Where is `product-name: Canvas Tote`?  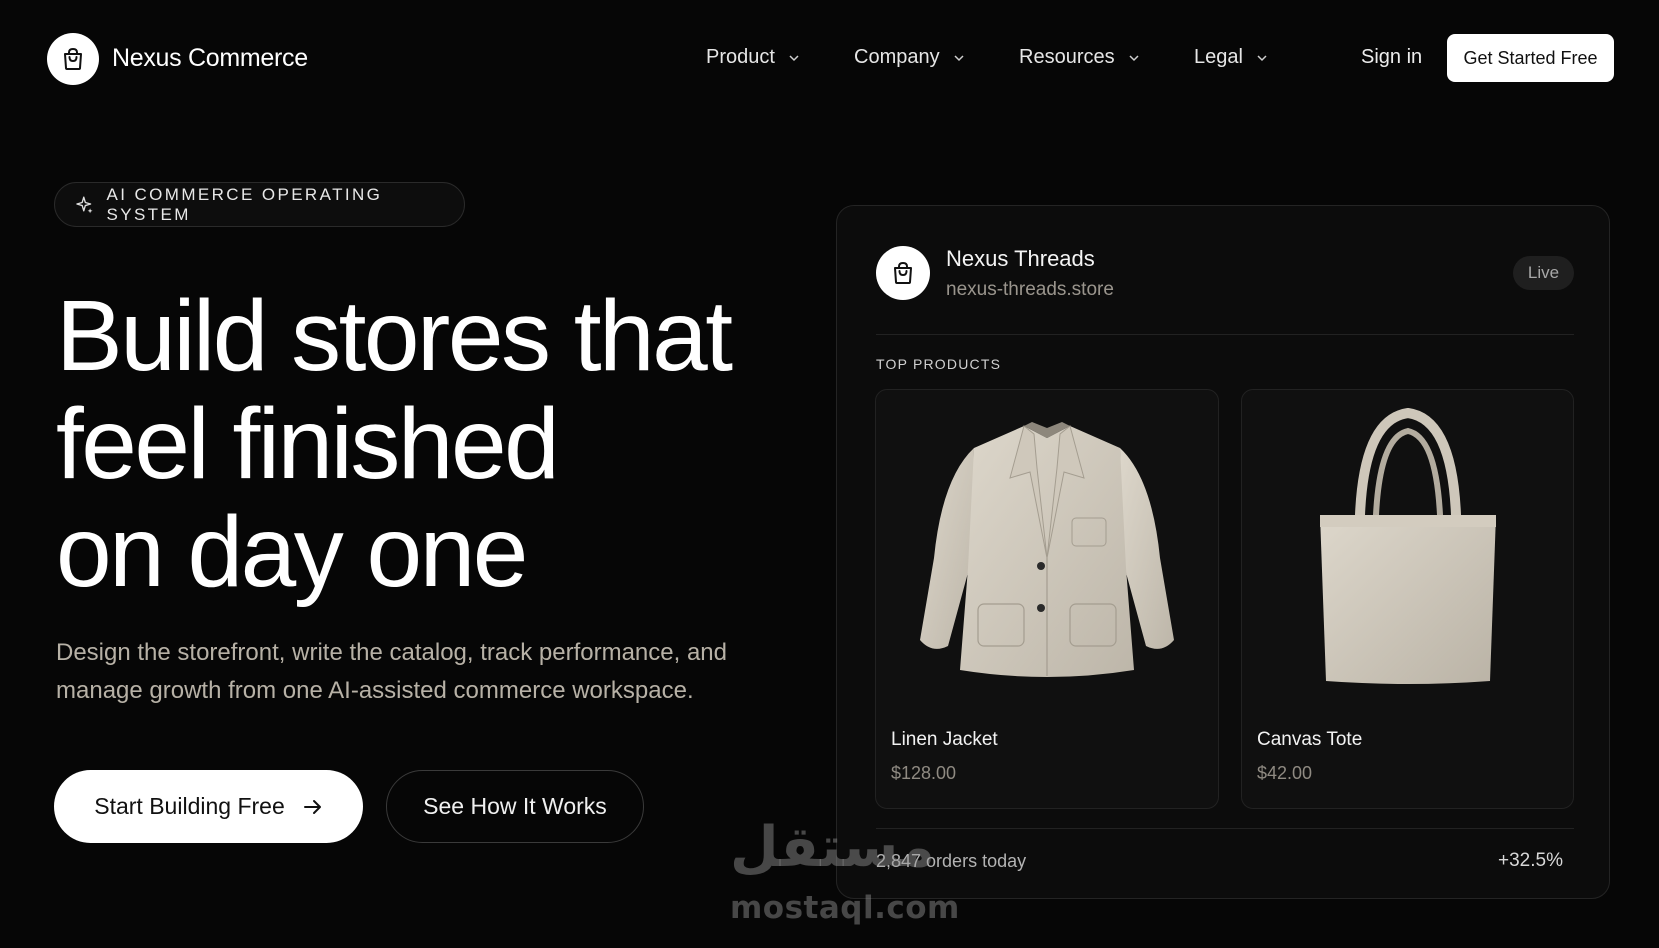 product-name: Canvas Tote is located at coordinates (1310, 739).